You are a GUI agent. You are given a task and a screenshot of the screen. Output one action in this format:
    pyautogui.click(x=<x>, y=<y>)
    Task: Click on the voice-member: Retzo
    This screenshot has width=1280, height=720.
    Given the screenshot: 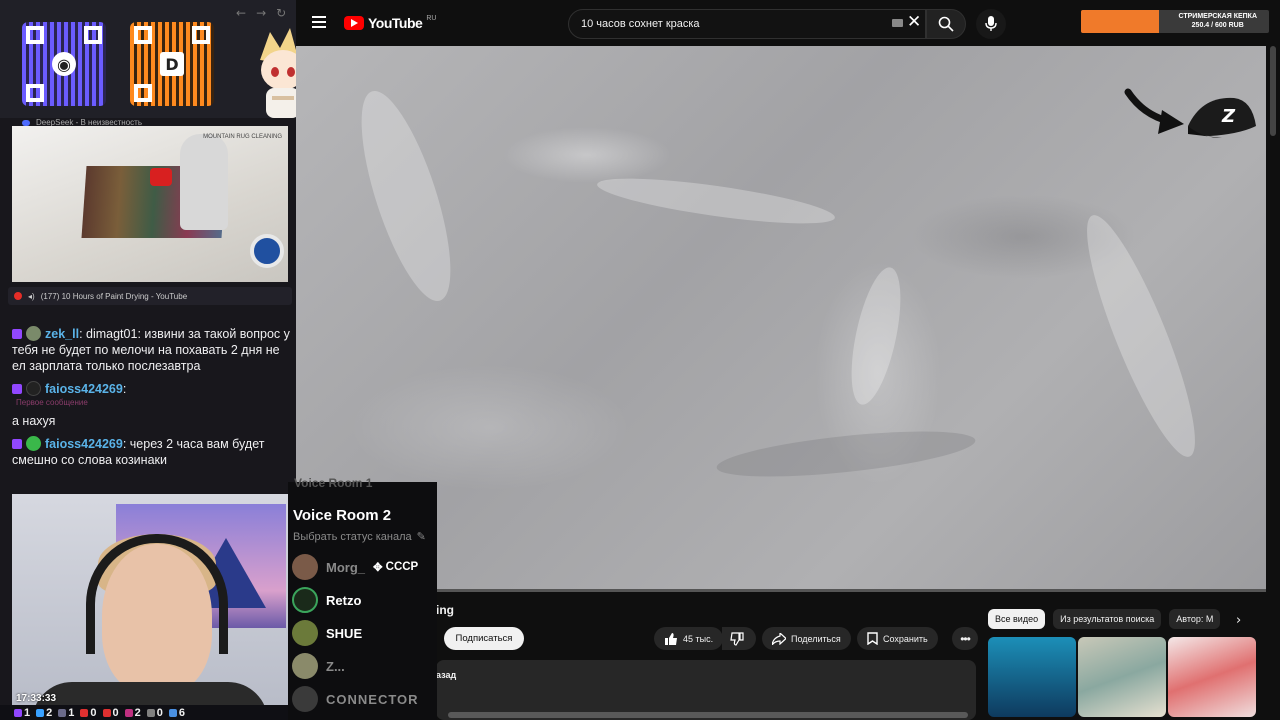 What is the action you would take?
    pyautogui.click(x=326, y=600)
    